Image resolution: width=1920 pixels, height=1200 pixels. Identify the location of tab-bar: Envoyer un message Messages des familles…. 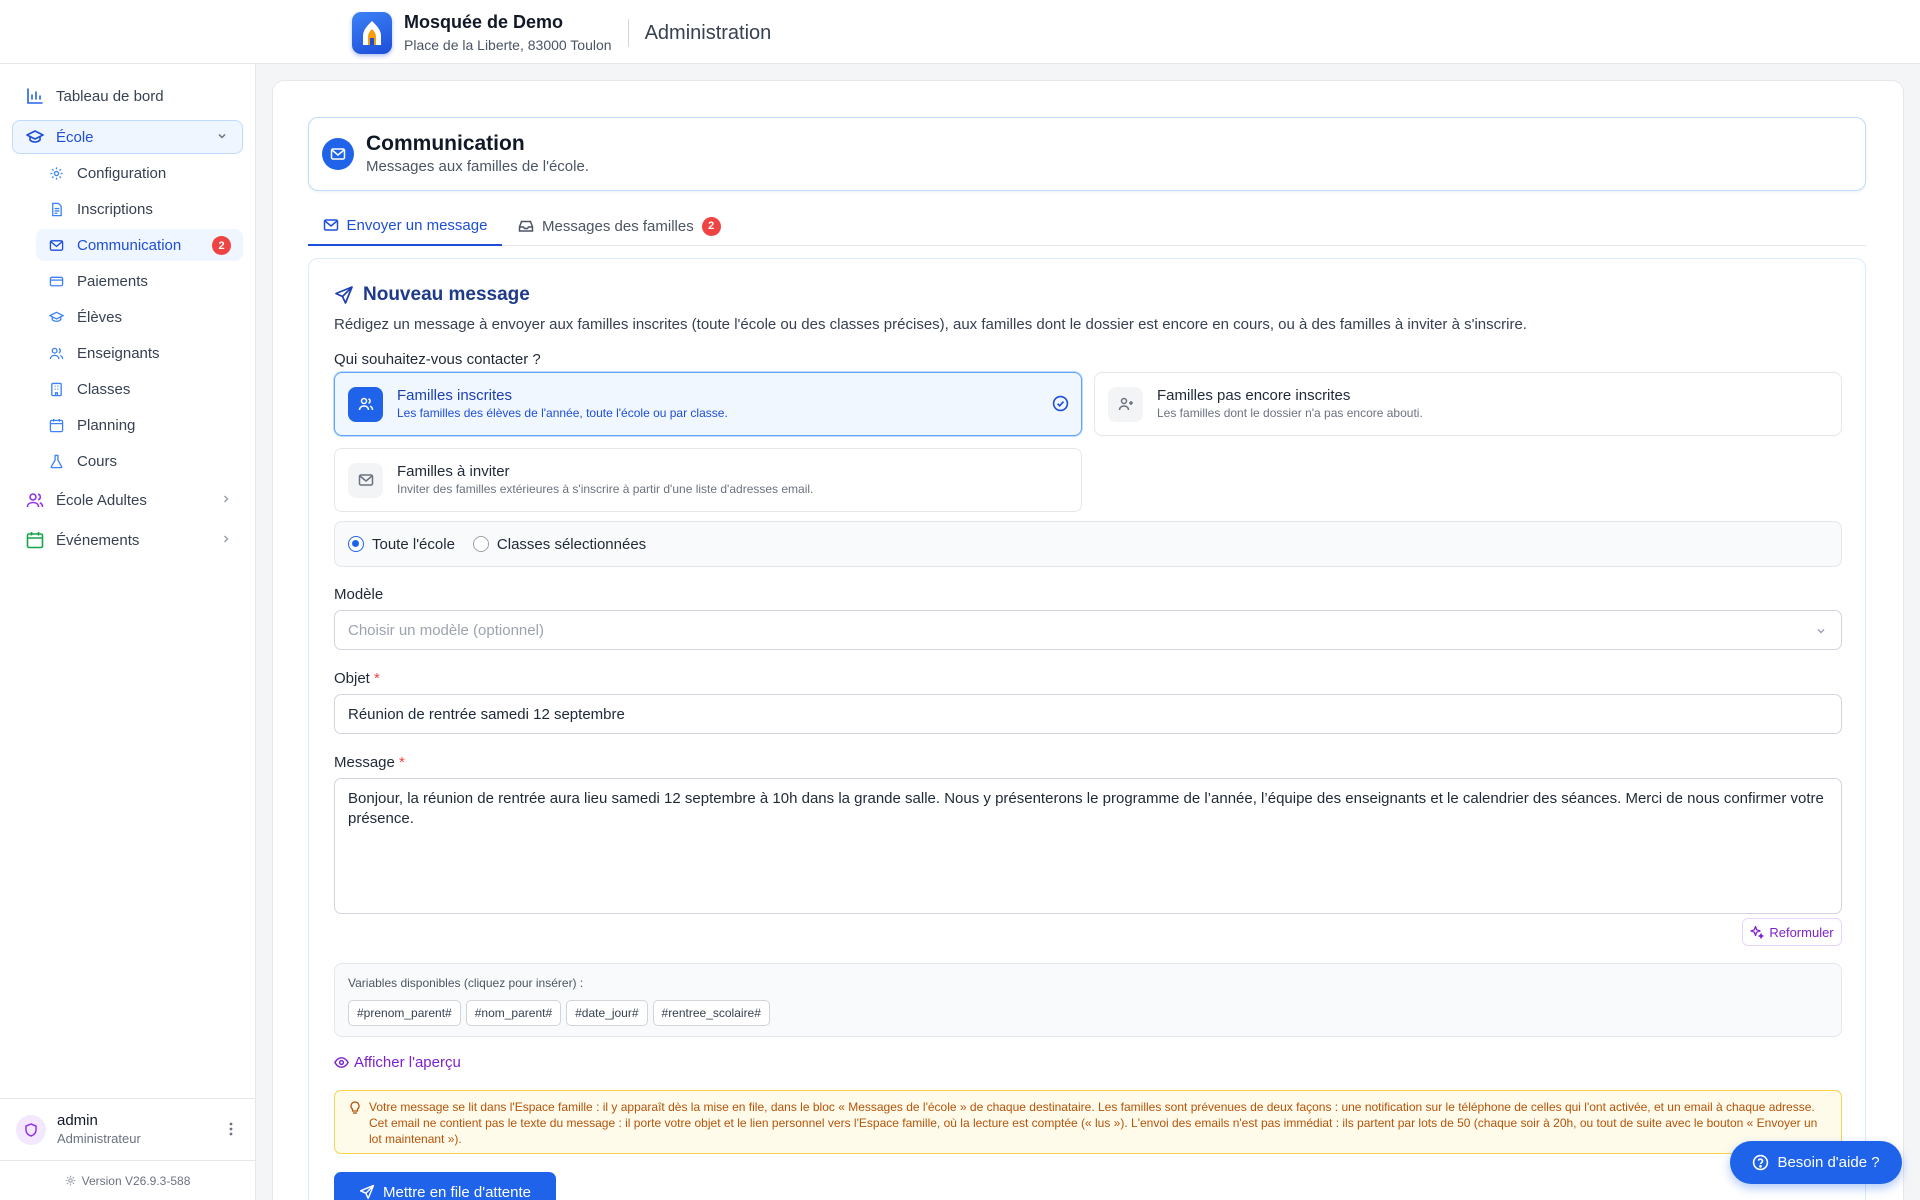
(1087, 226).